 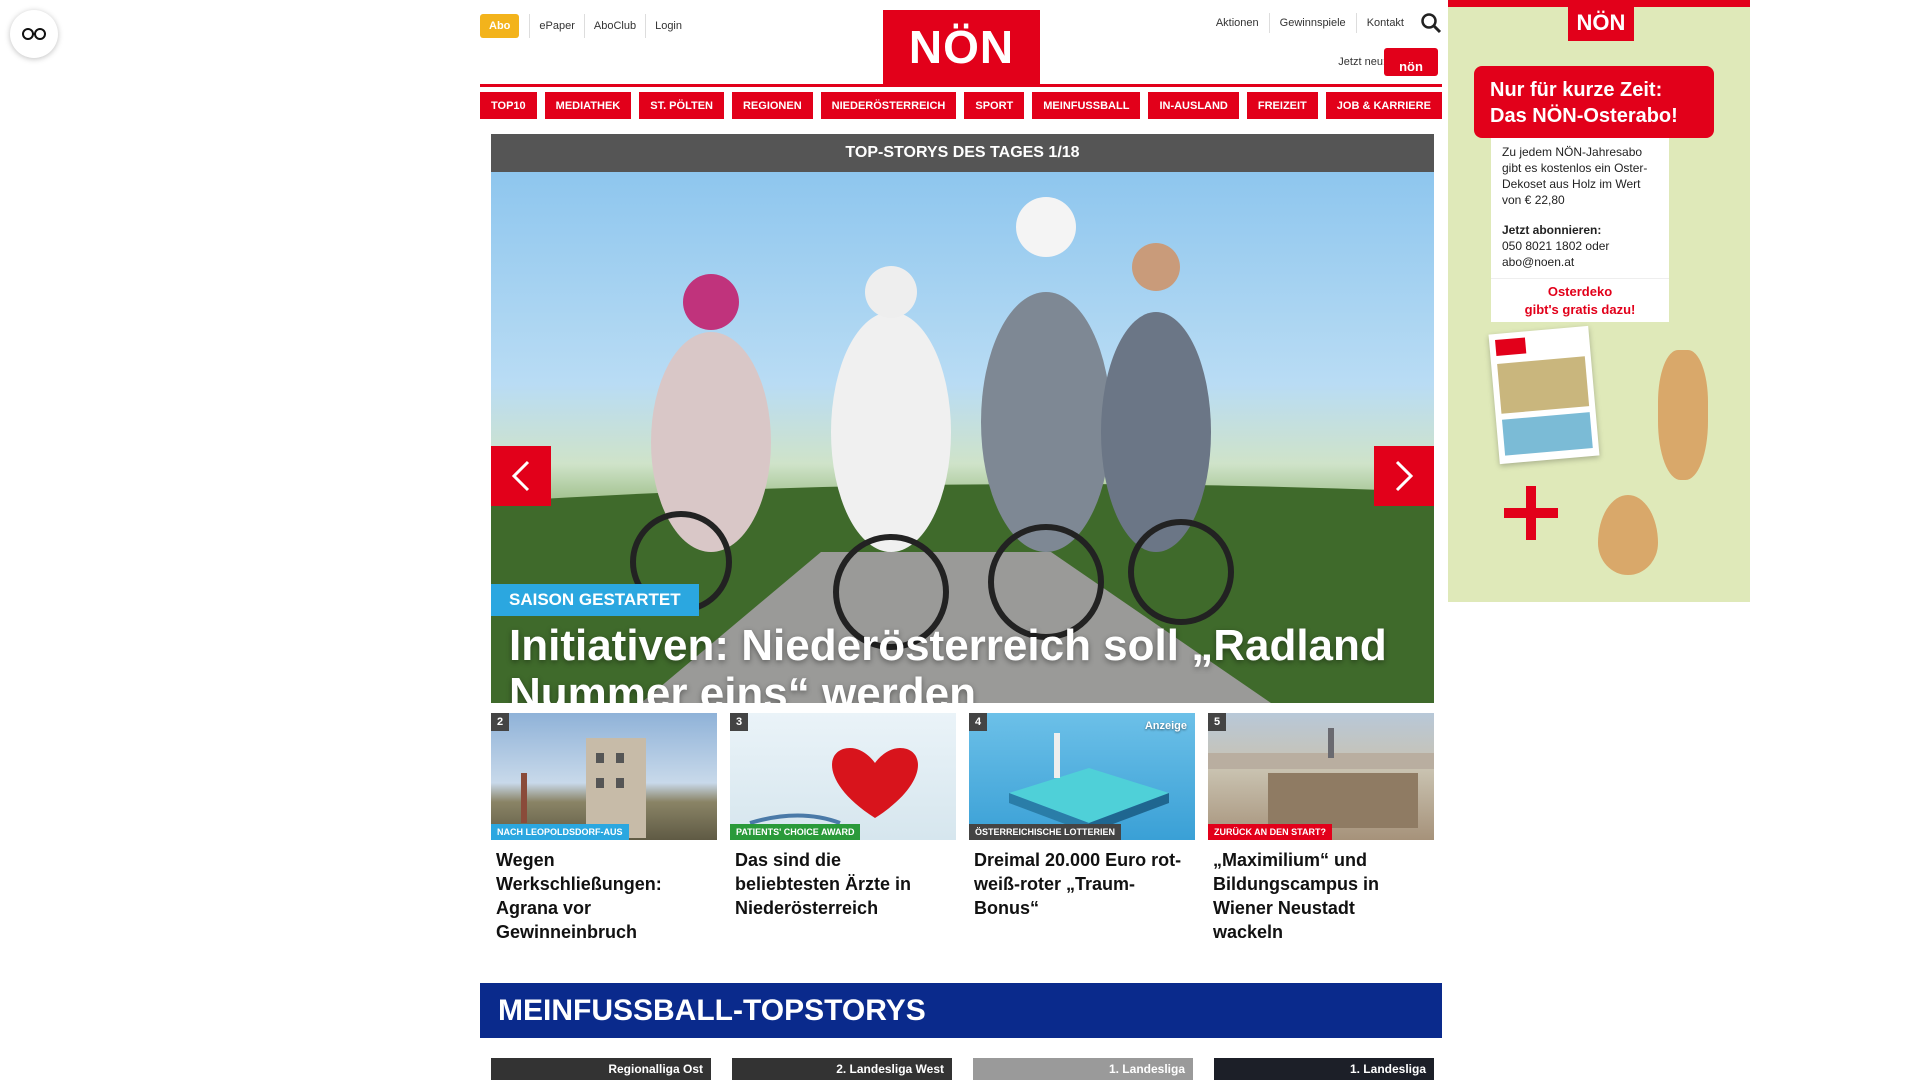 I want to click on nav-item-sport: SPORT, so click(x=994, y=105).